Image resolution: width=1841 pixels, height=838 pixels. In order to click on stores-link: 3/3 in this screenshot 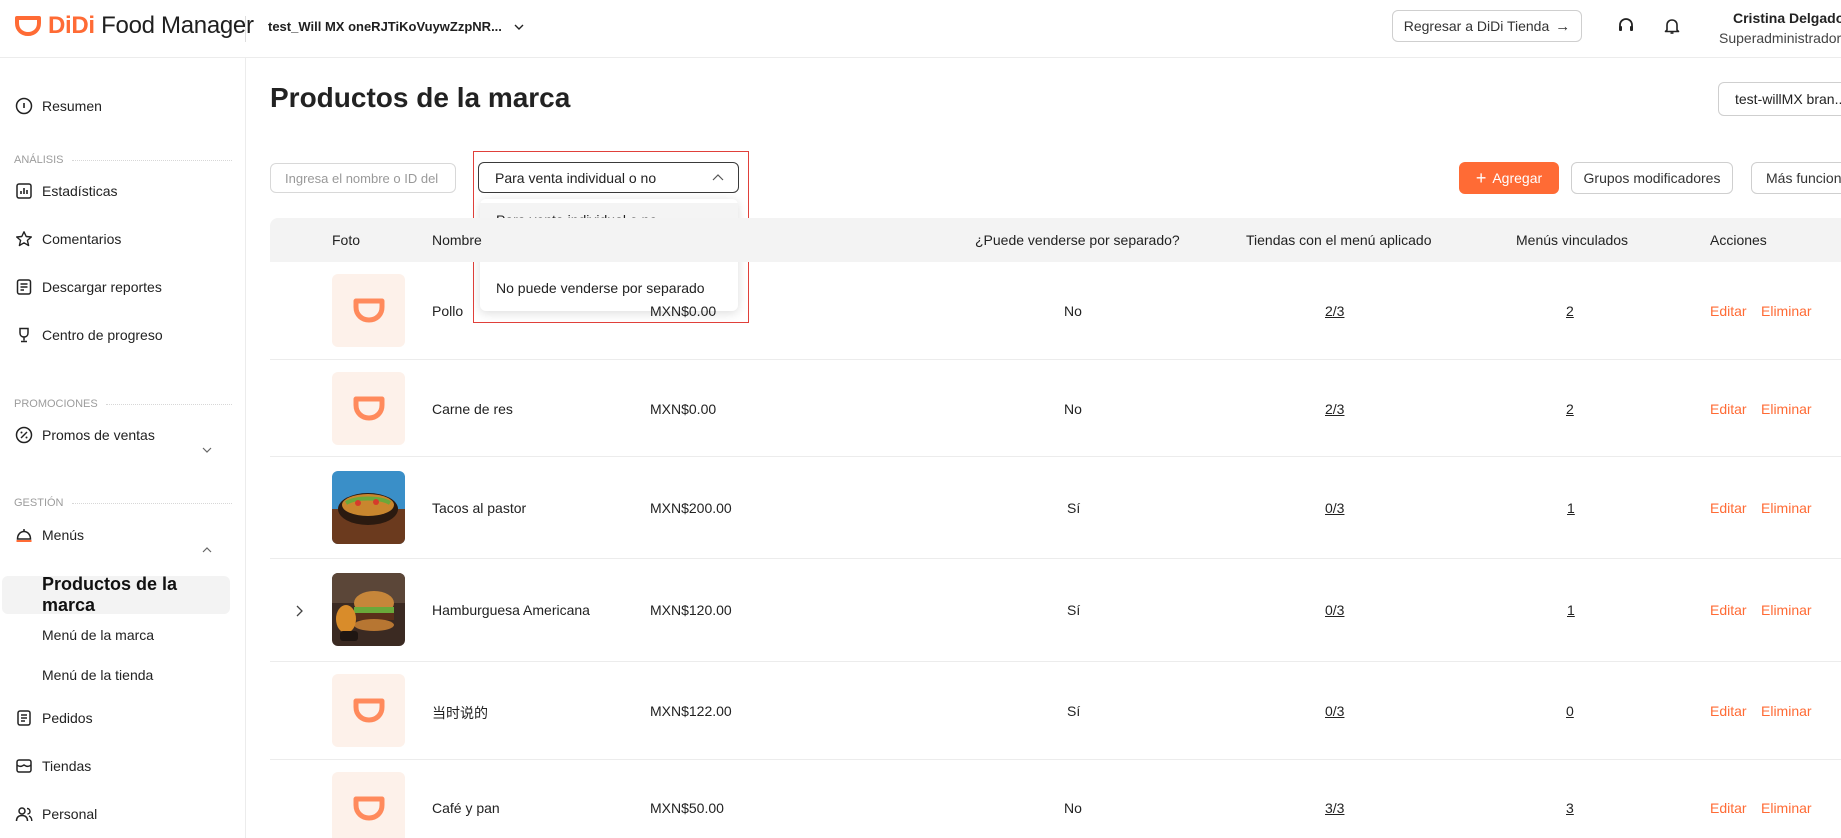, I will do `click(1334, 808)`.